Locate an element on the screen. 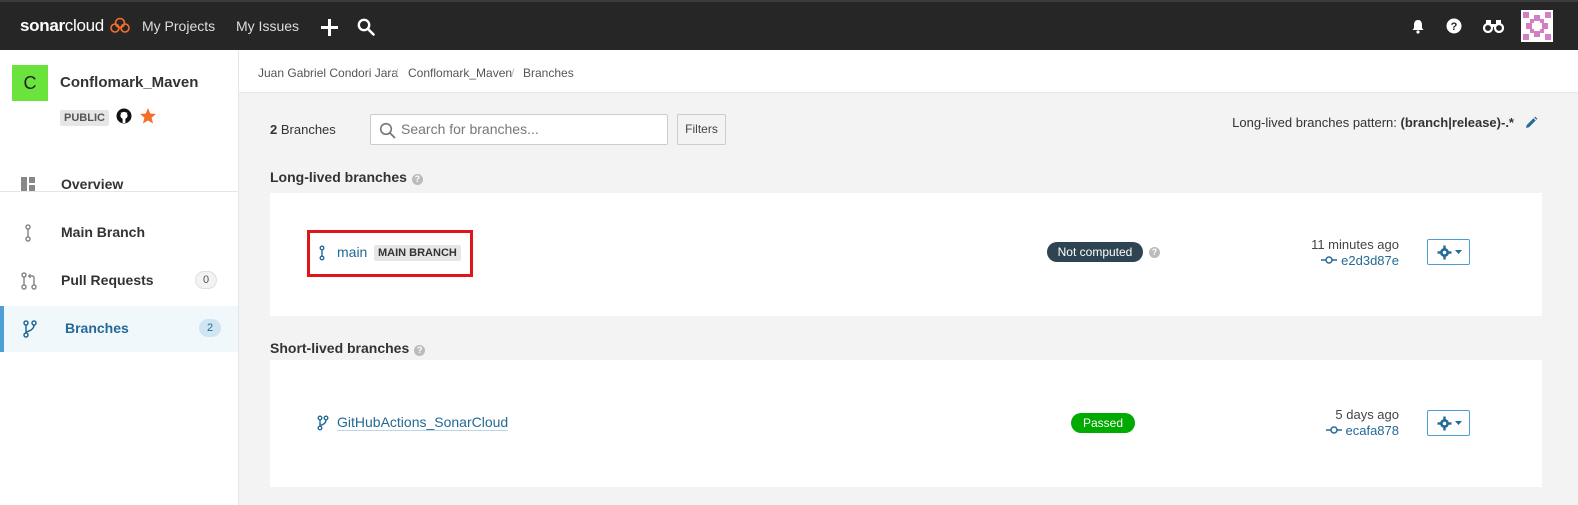  branch-search-input is located at coordinates (531, 129).